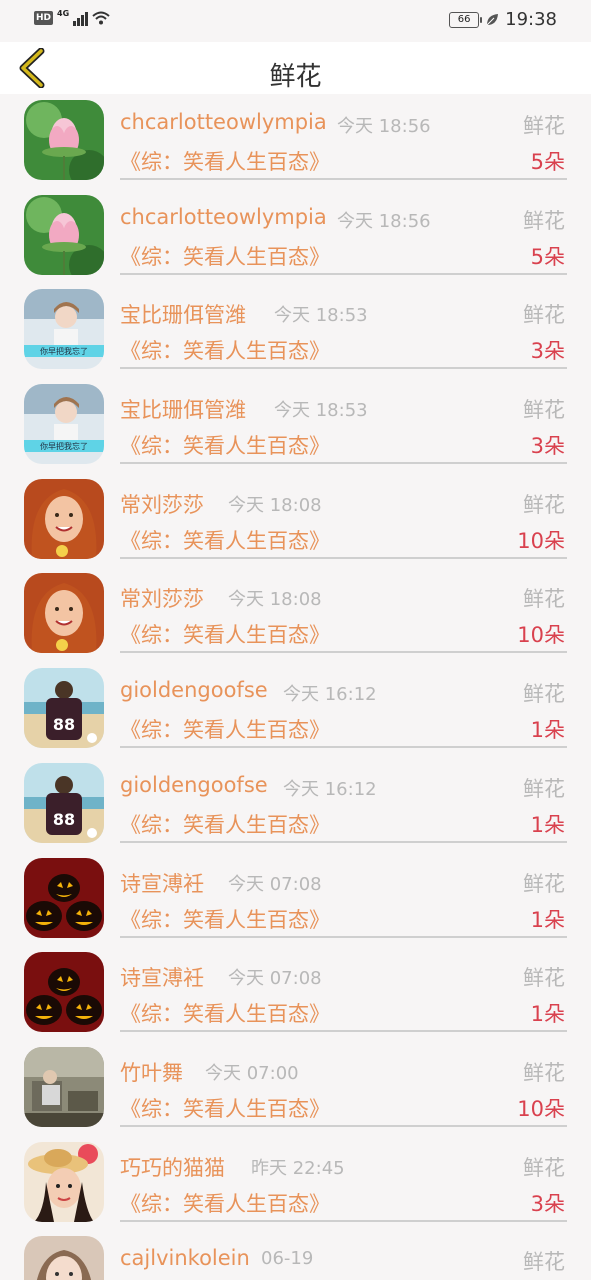  I want to click on user-name: 巧巧的猫猫, so click(172, 1167).